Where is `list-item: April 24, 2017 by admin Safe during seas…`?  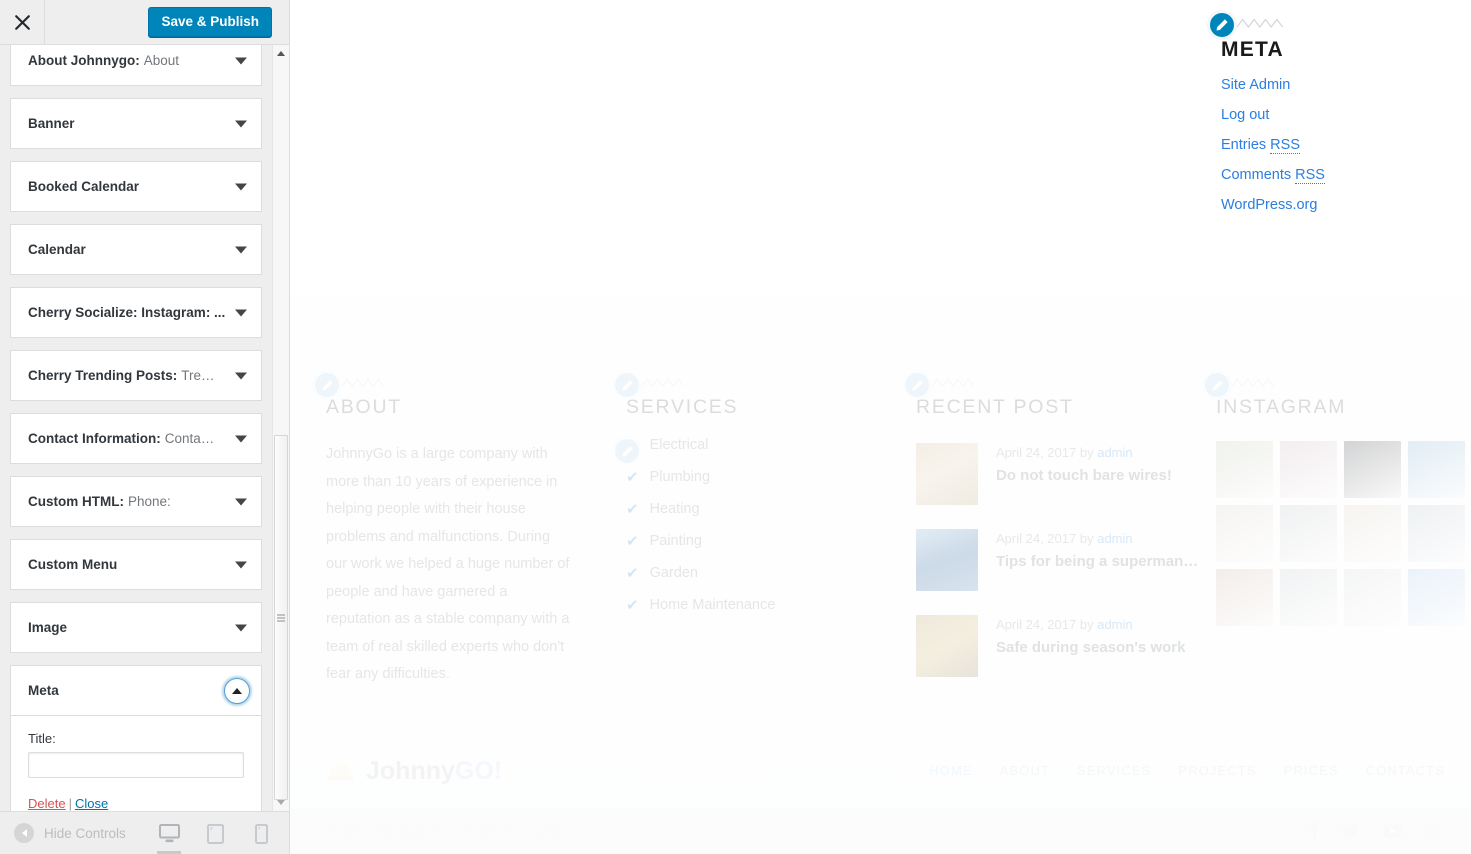 list-item: April 24, 2017 by admin Safe during seas… is located at coordinates (1059, 646).